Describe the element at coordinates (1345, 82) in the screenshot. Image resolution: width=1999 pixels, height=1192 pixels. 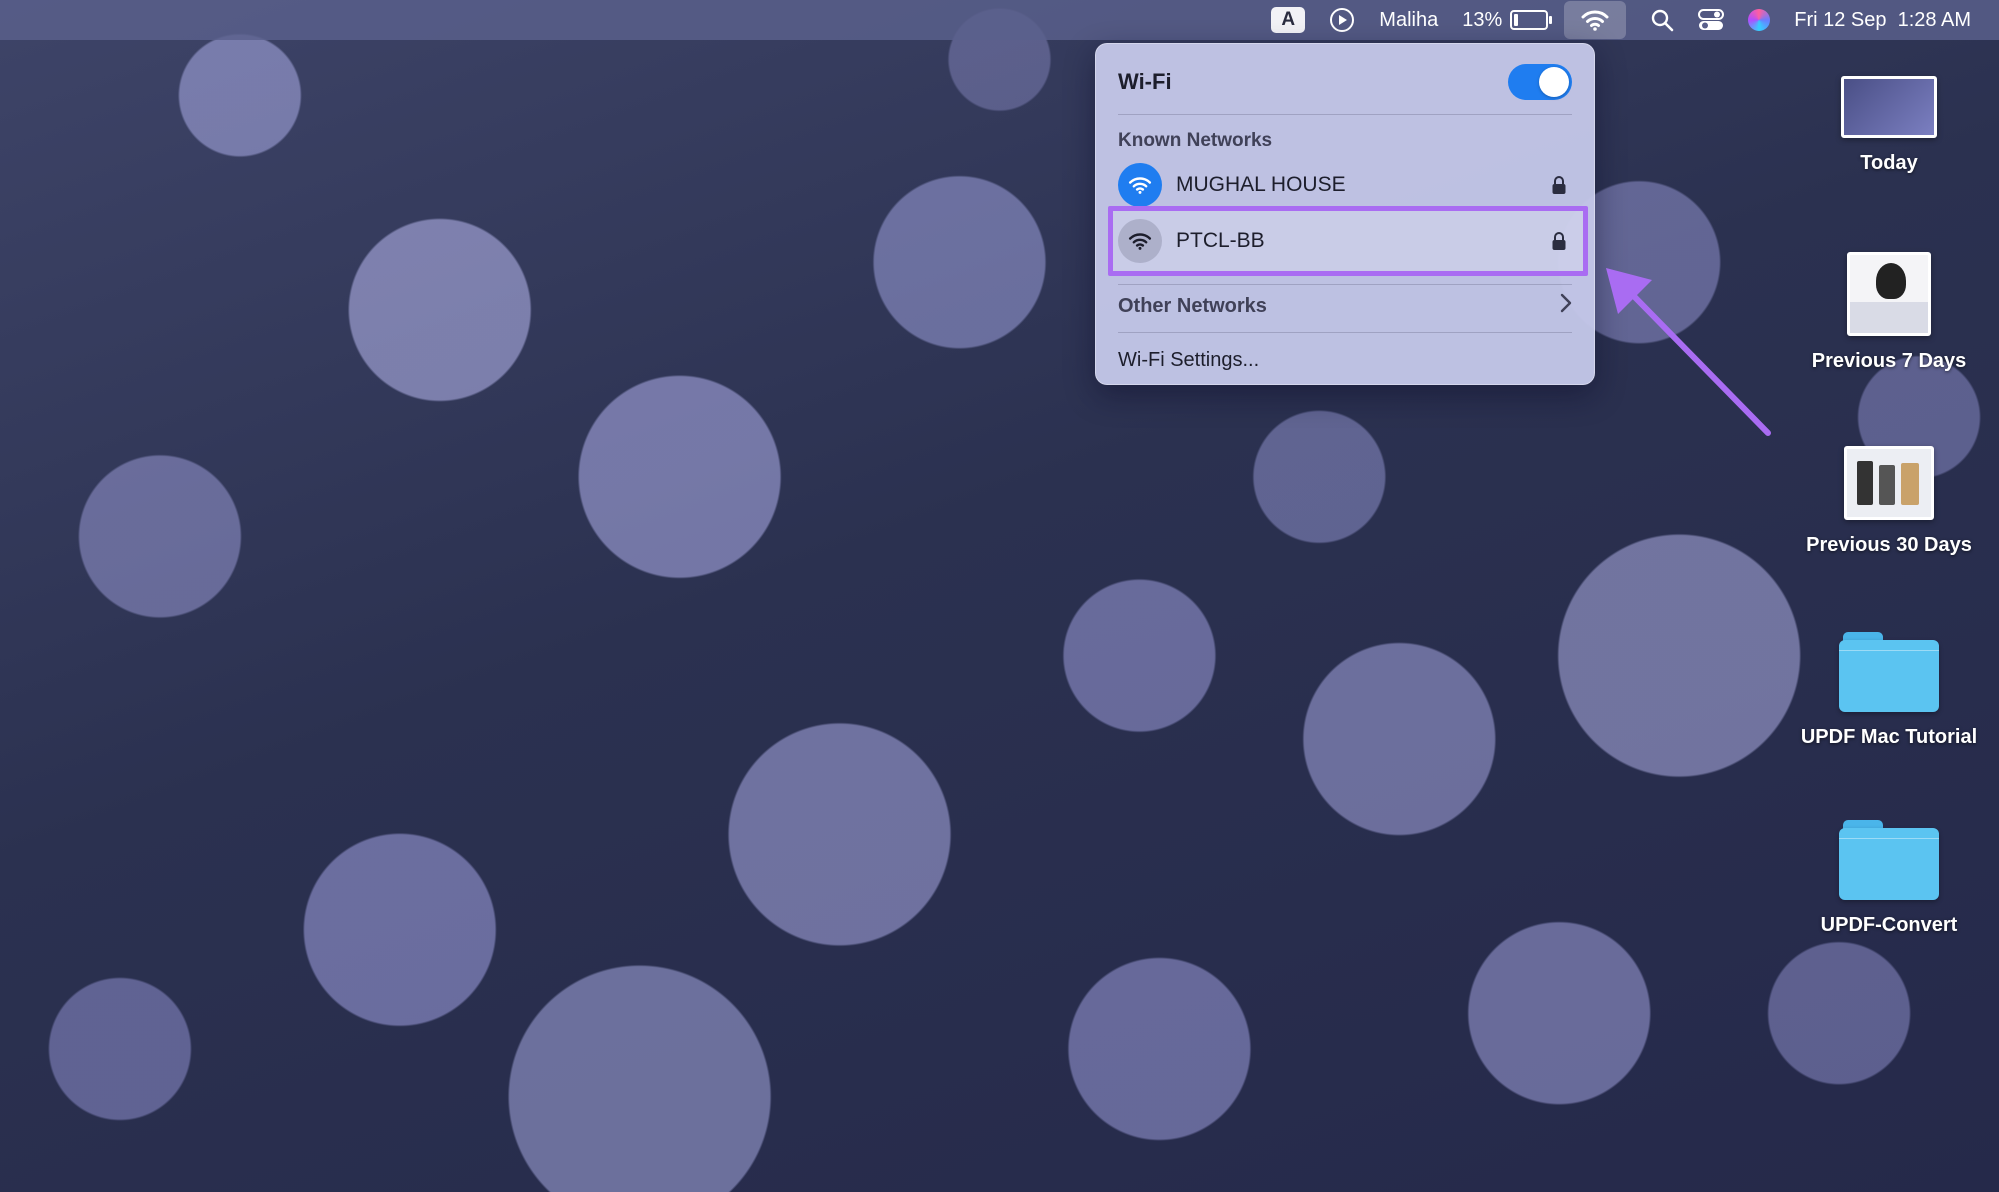
I see `wifi-panel-header: Wi-Fi` at that location.